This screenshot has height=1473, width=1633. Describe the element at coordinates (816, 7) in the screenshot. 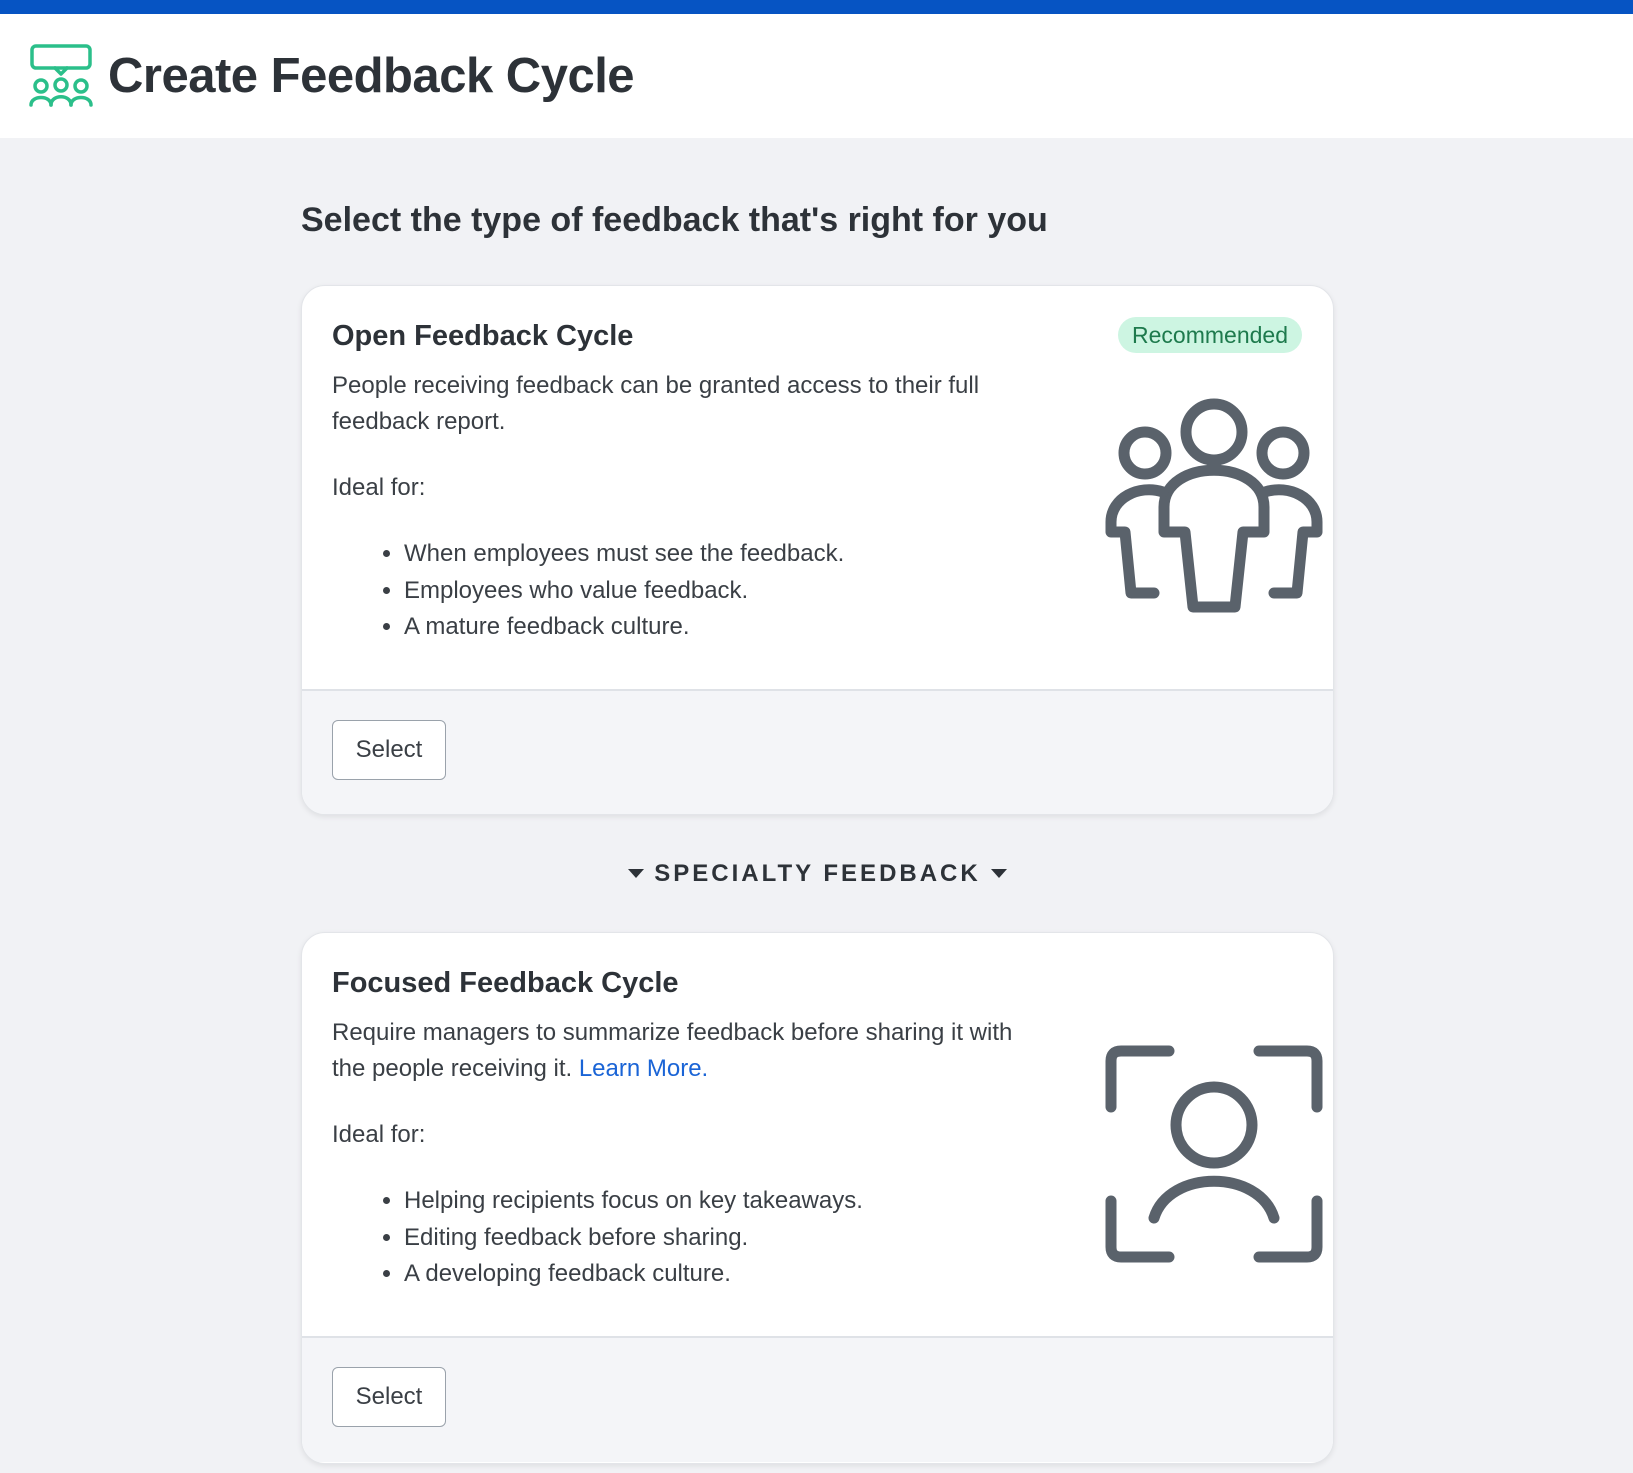

I see `top-accent-bar` at that location.